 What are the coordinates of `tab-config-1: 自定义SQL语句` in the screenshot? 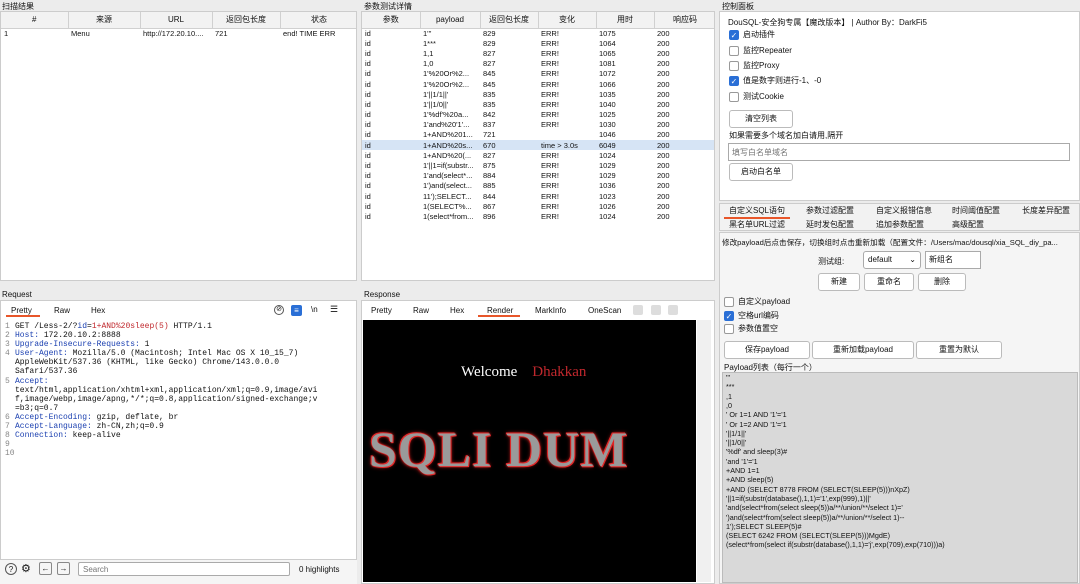 It's located at (757, 211).